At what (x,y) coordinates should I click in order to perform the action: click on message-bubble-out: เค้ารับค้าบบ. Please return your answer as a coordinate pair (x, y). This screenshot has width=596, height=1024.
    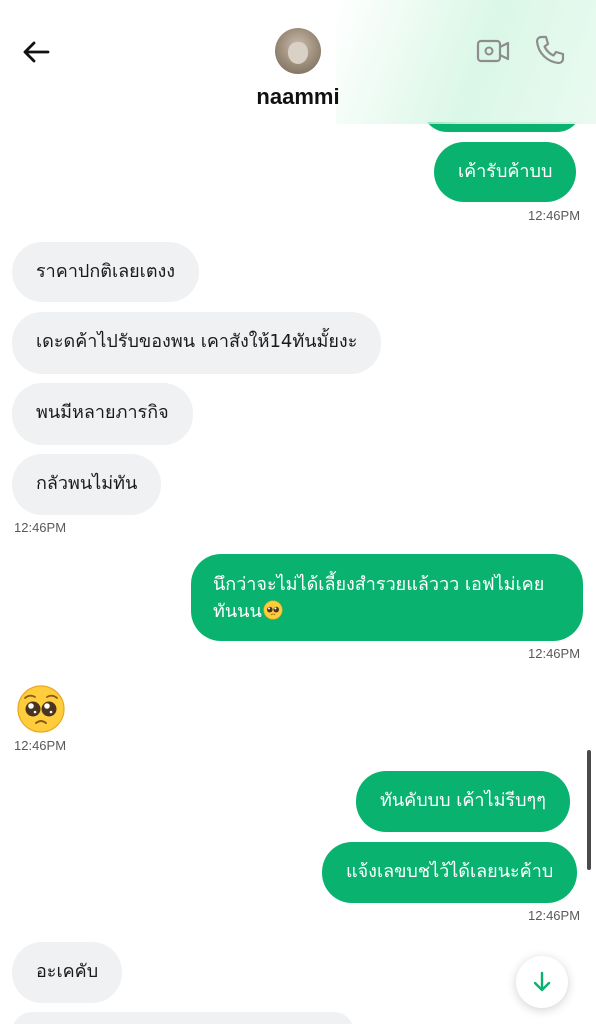
    Looking at the image, I should click on (505, 172).